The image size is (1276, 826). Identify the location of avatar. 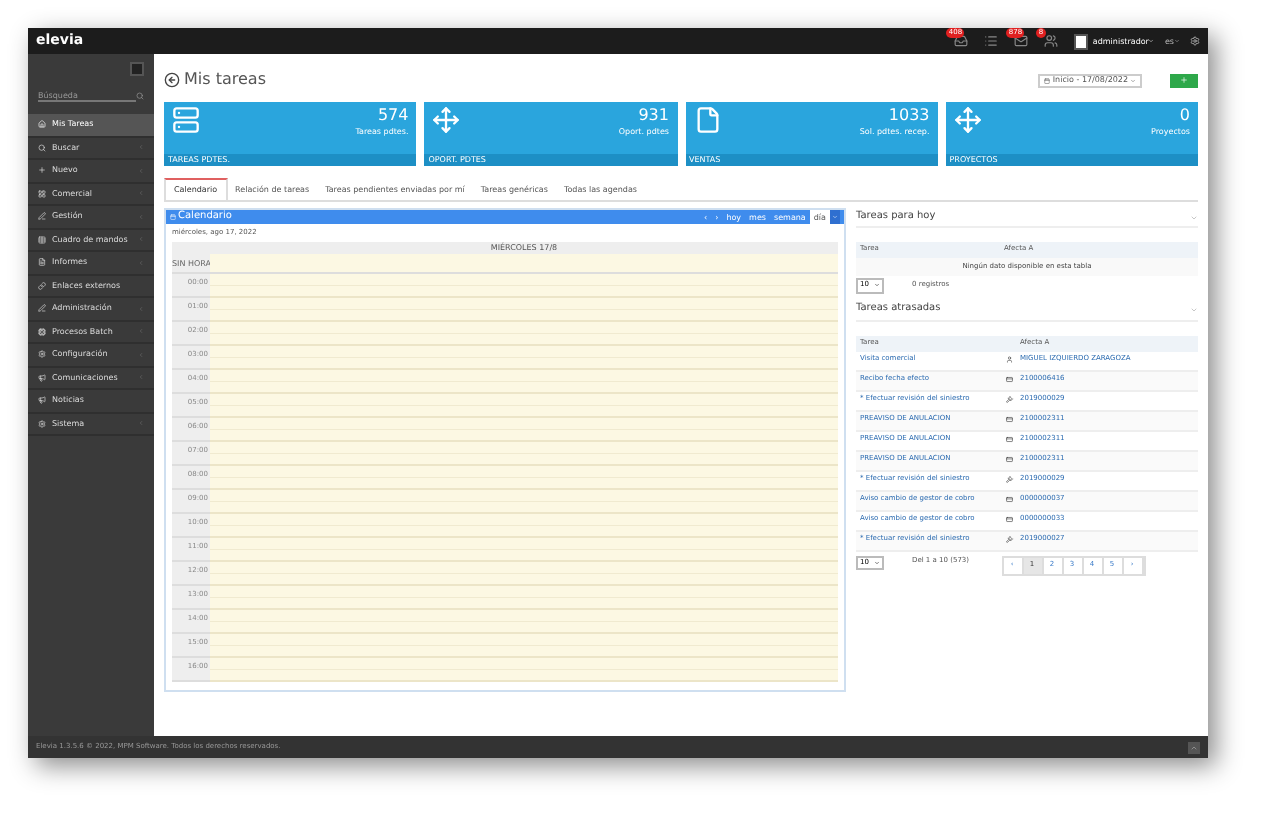
(1081, 41).